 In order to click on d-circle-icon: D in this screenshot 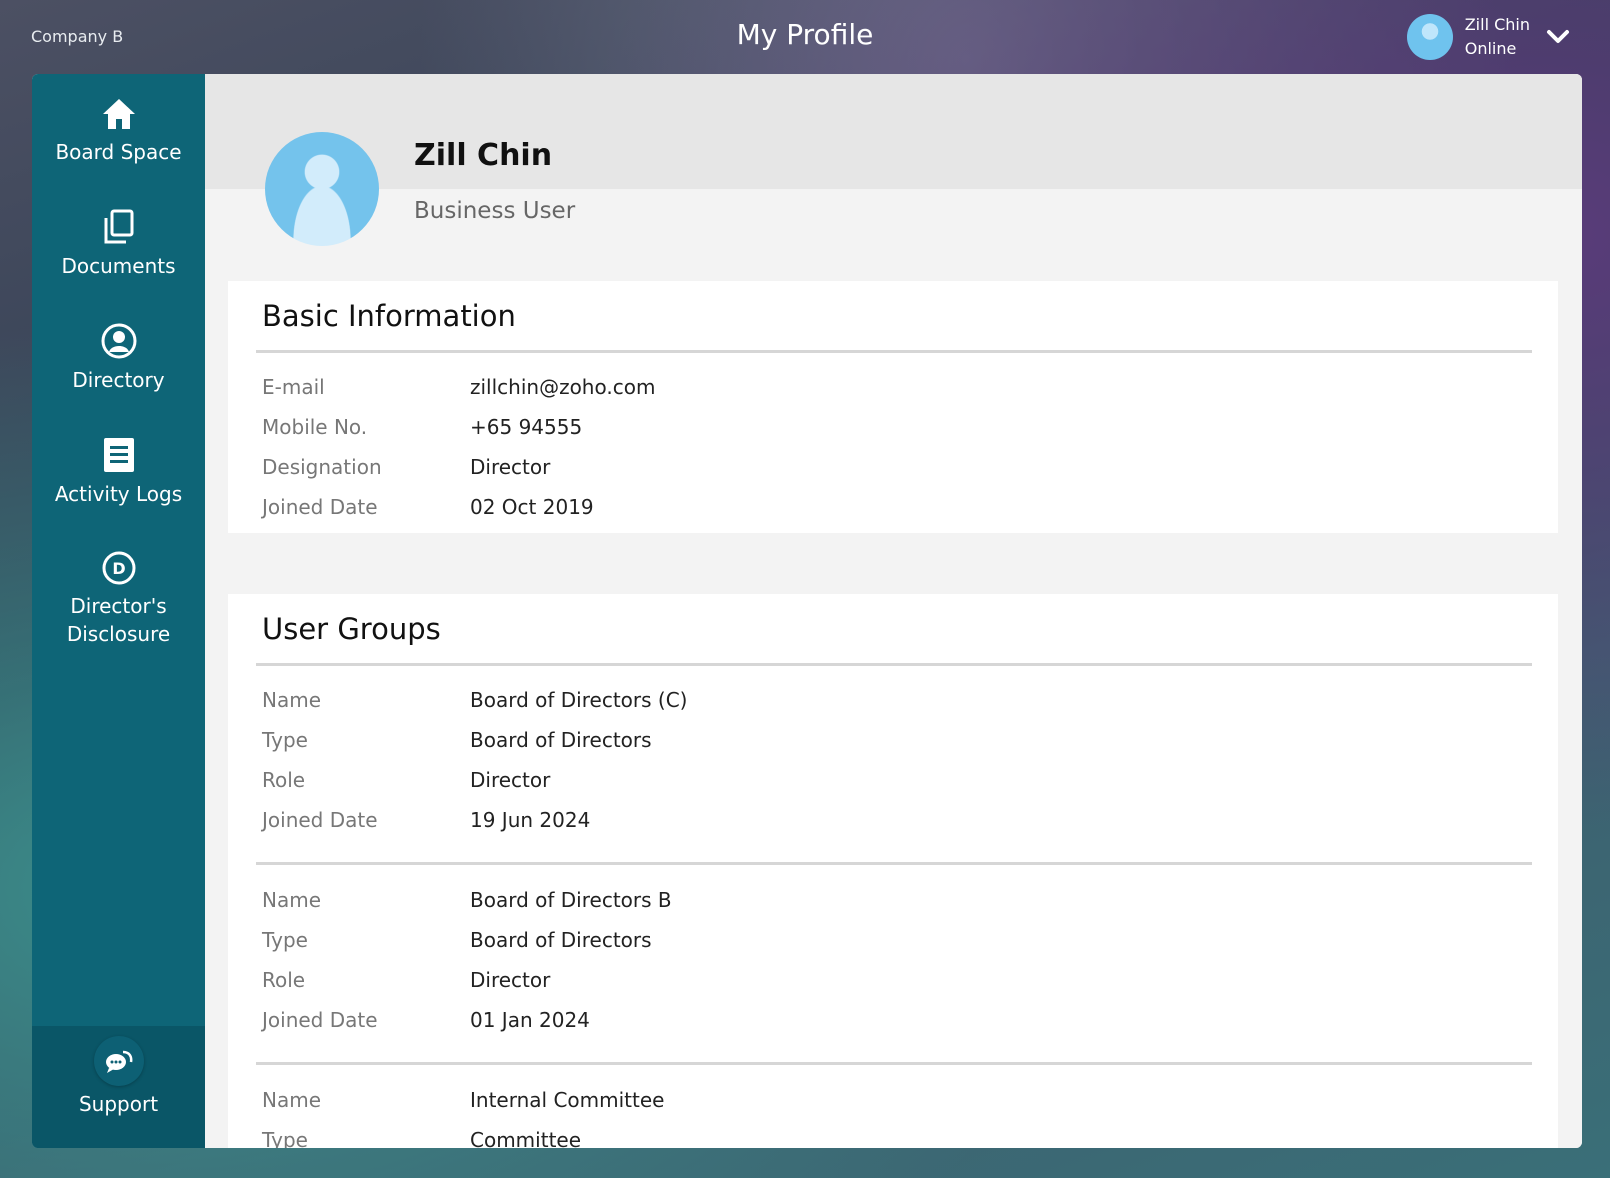, I will do `click(118, 568)`.